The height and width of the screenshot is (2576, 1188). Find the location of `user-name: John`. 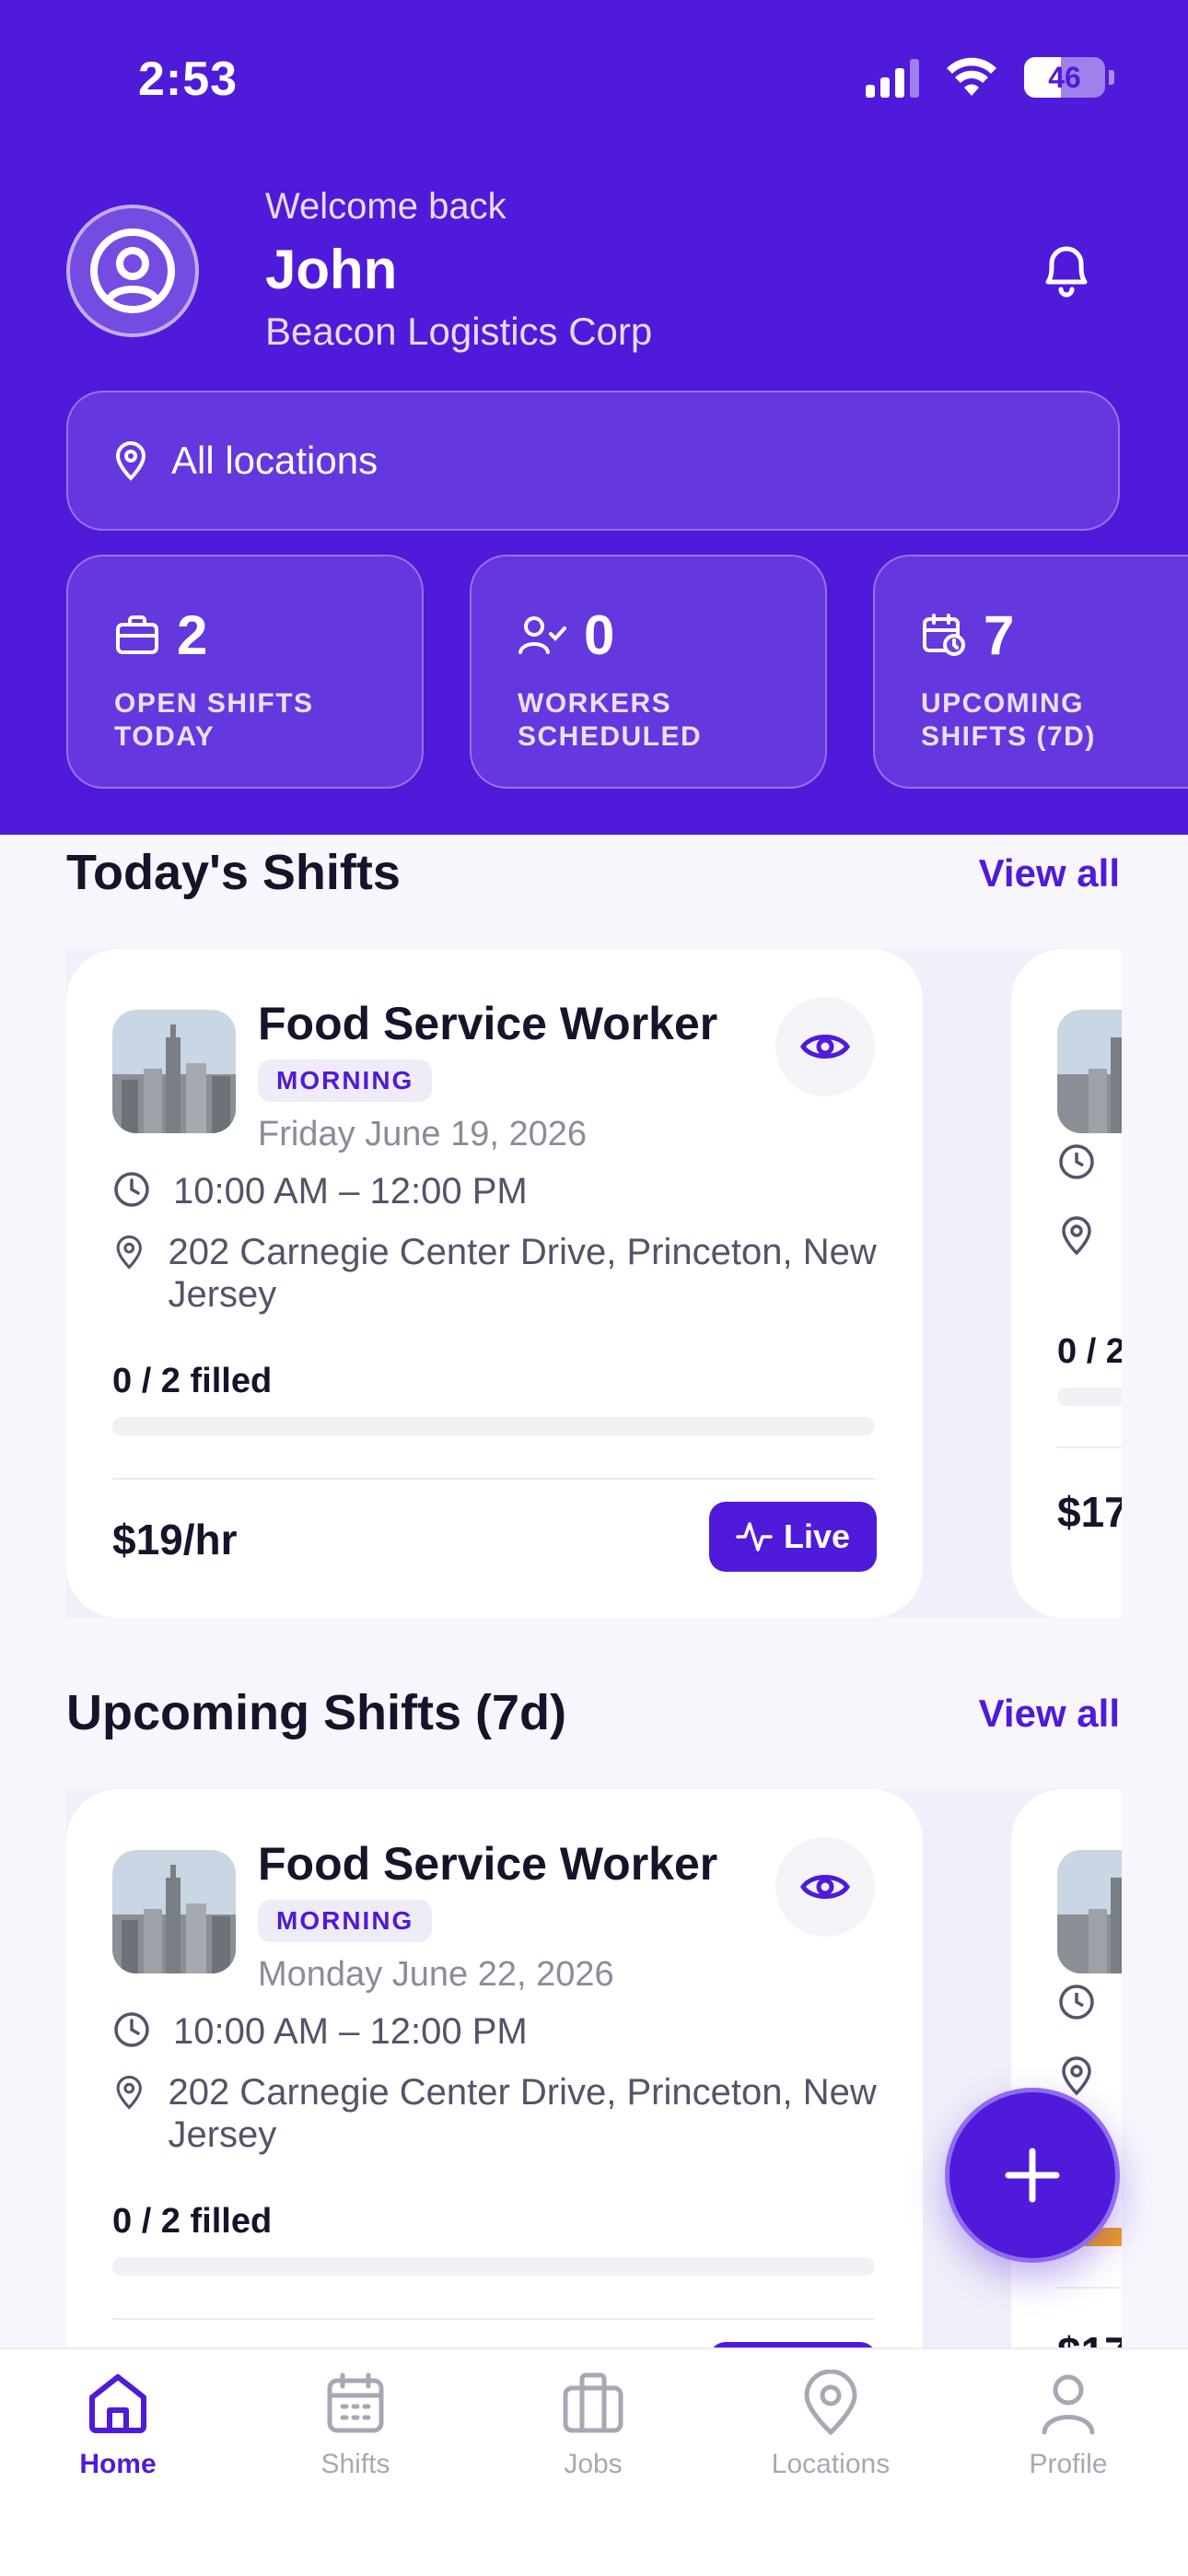

user-name: John is located at coordinates (331, 269).